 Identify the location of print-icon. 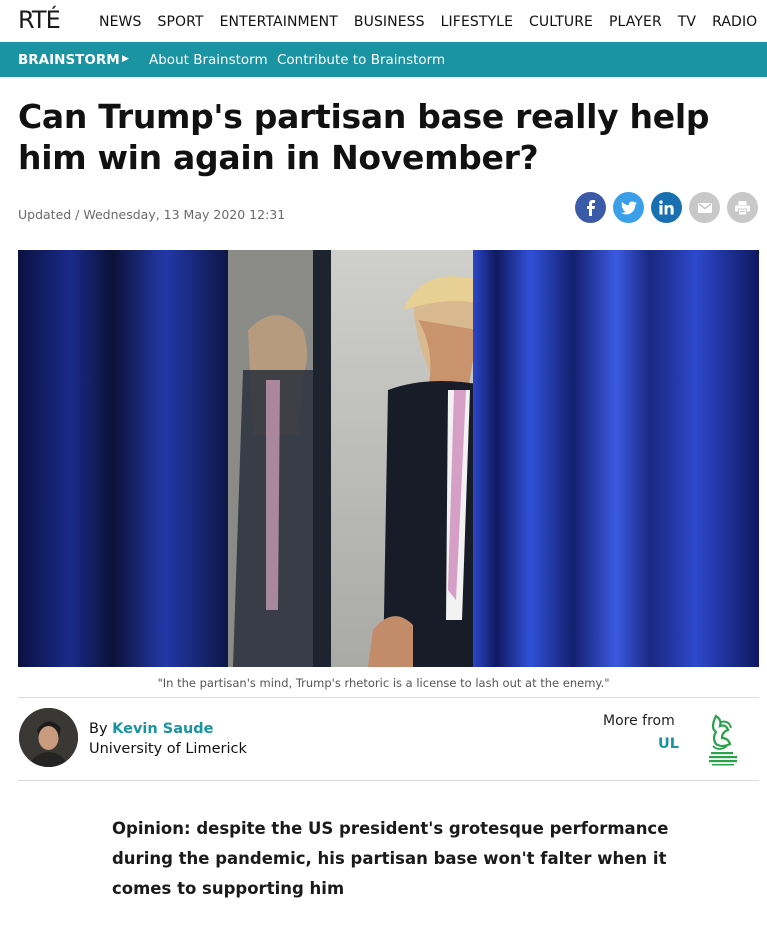
(742, 207).